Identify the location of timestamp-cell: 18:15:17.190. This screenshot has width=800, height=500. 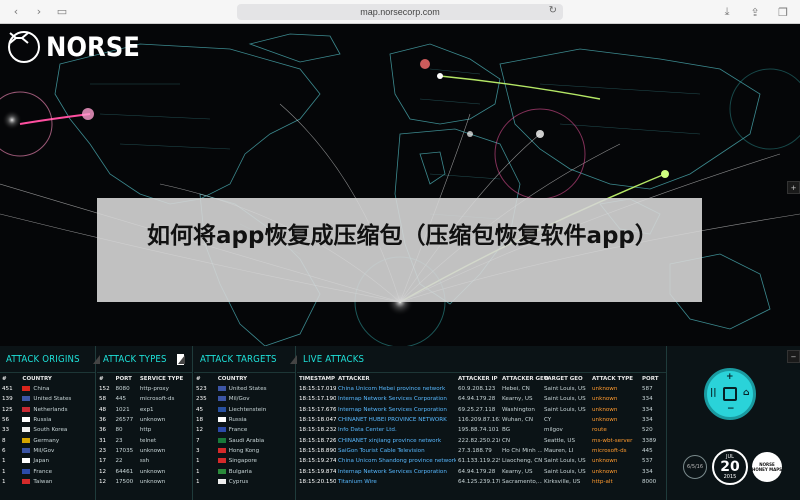
(317, 399).